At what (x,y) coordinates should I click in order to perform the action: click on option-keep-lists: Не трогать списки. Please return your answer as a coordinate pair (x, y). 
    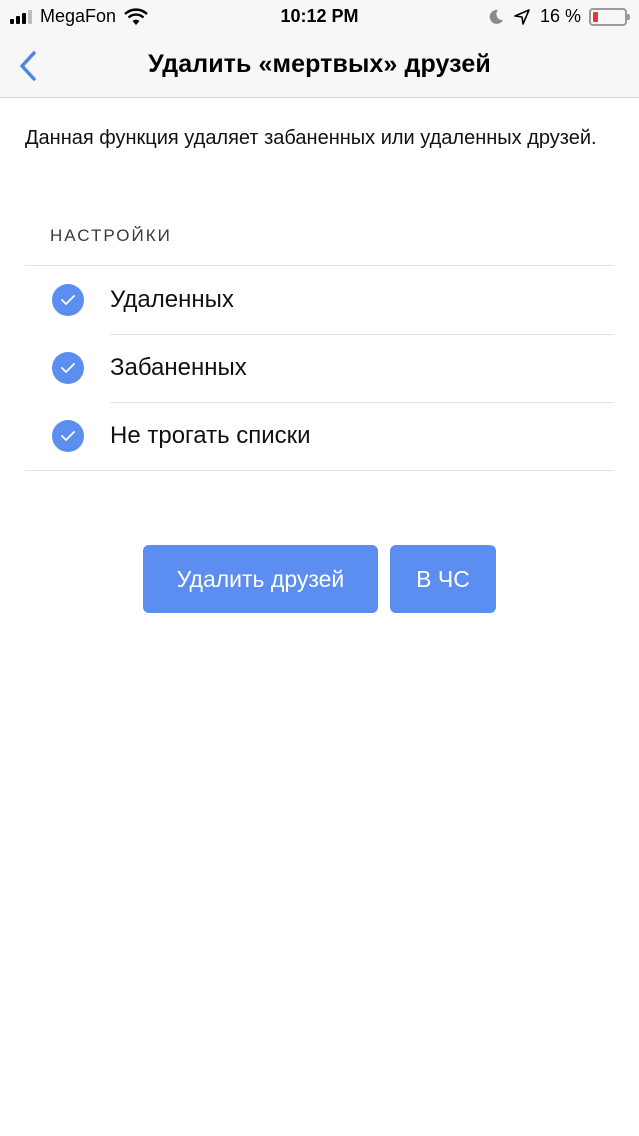
    Looking at the image, I should click on (319, 436).